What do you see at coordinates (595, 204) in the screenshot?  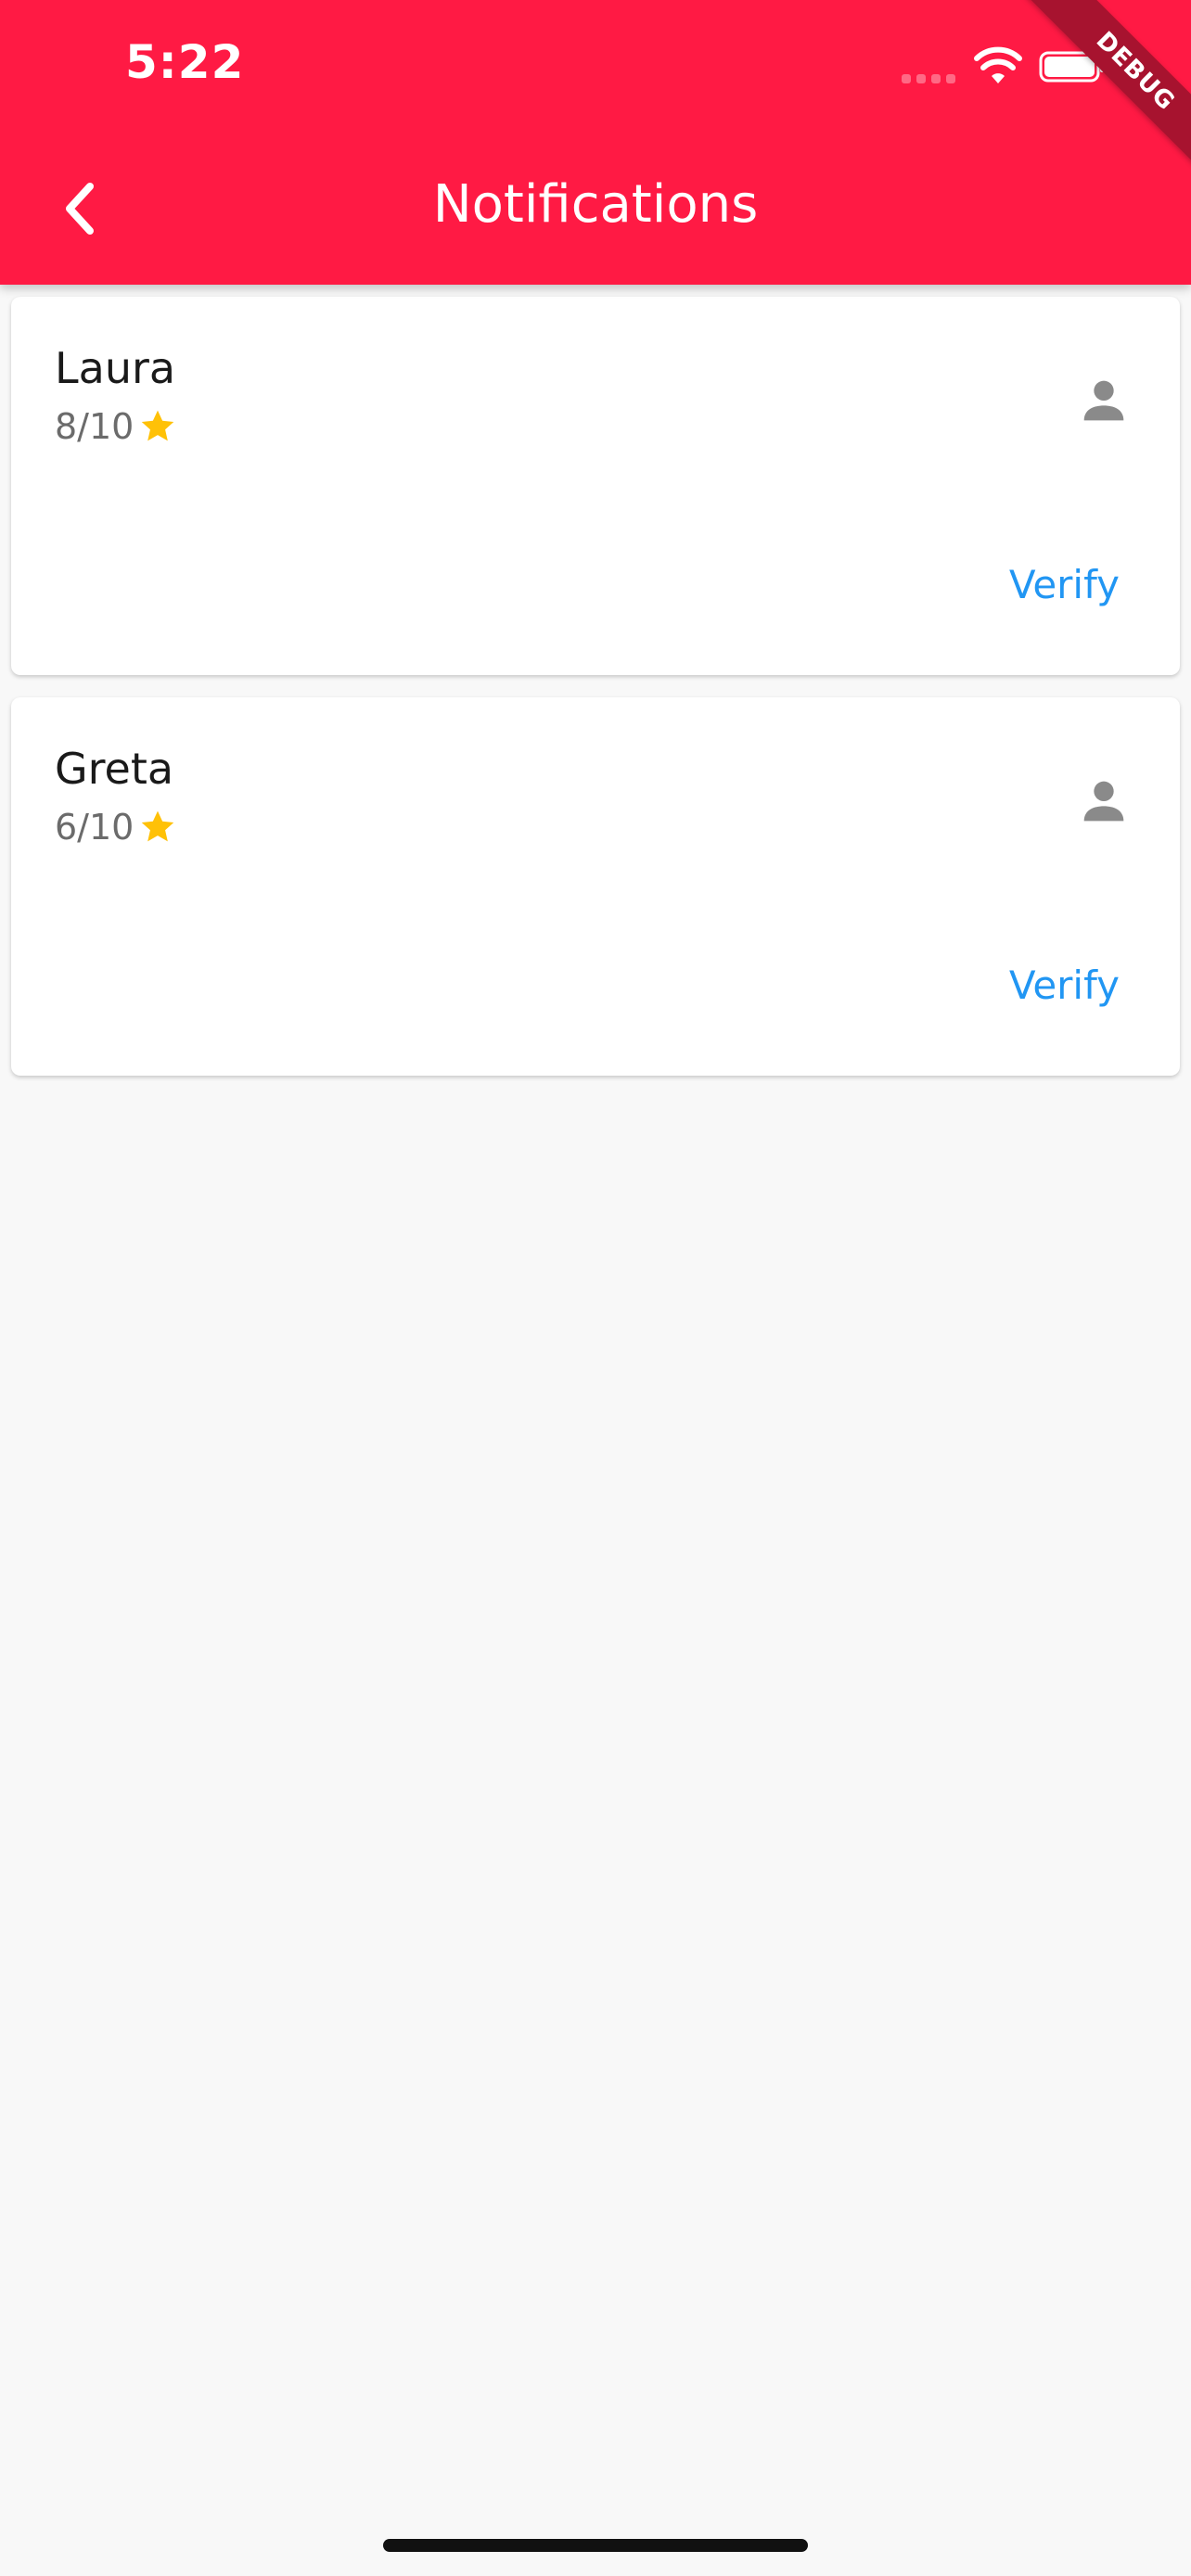 I see `page-title: Notifications` at bounding box center [595, 204].